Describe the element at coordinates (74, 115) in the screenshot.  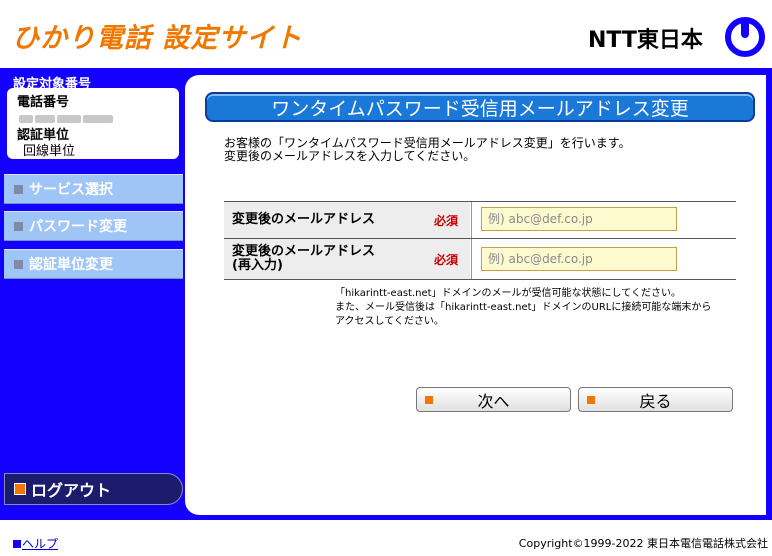
I see `phone-number-value-redacted` at that location.